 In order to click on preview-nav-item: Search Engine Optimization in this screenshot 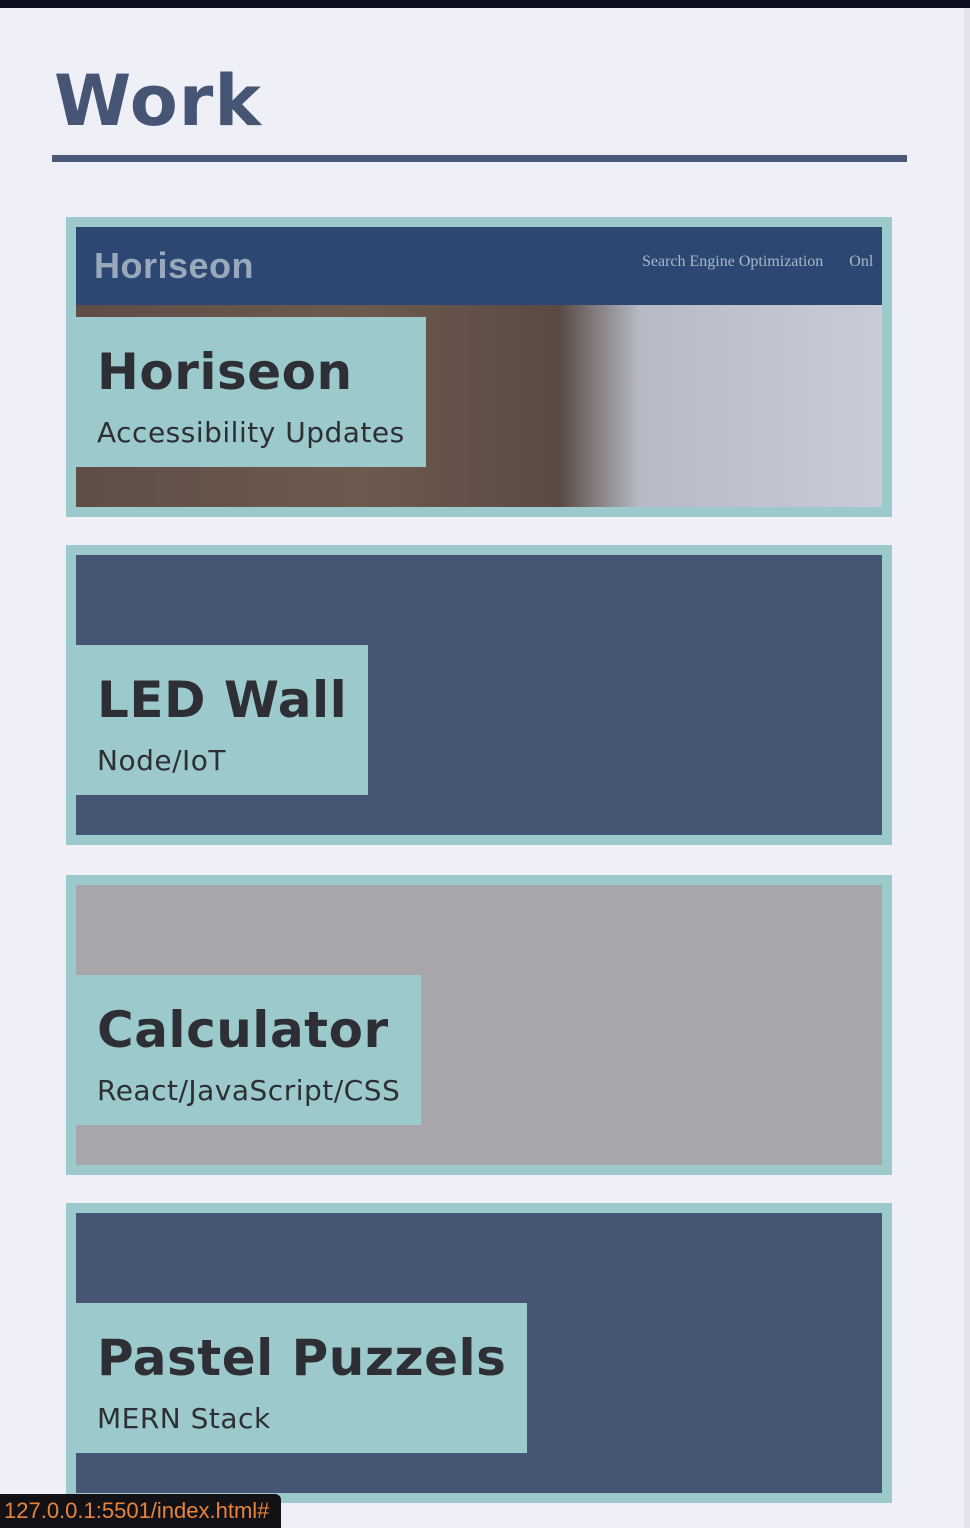, I will do `click(733, 261)`.